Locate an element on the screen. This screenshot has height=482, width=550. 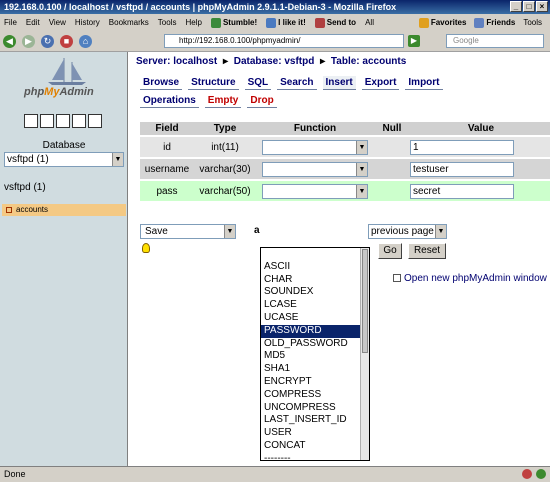
phpmyadmin-logo: phpMyAdmin is located at coordinates (59, 78).